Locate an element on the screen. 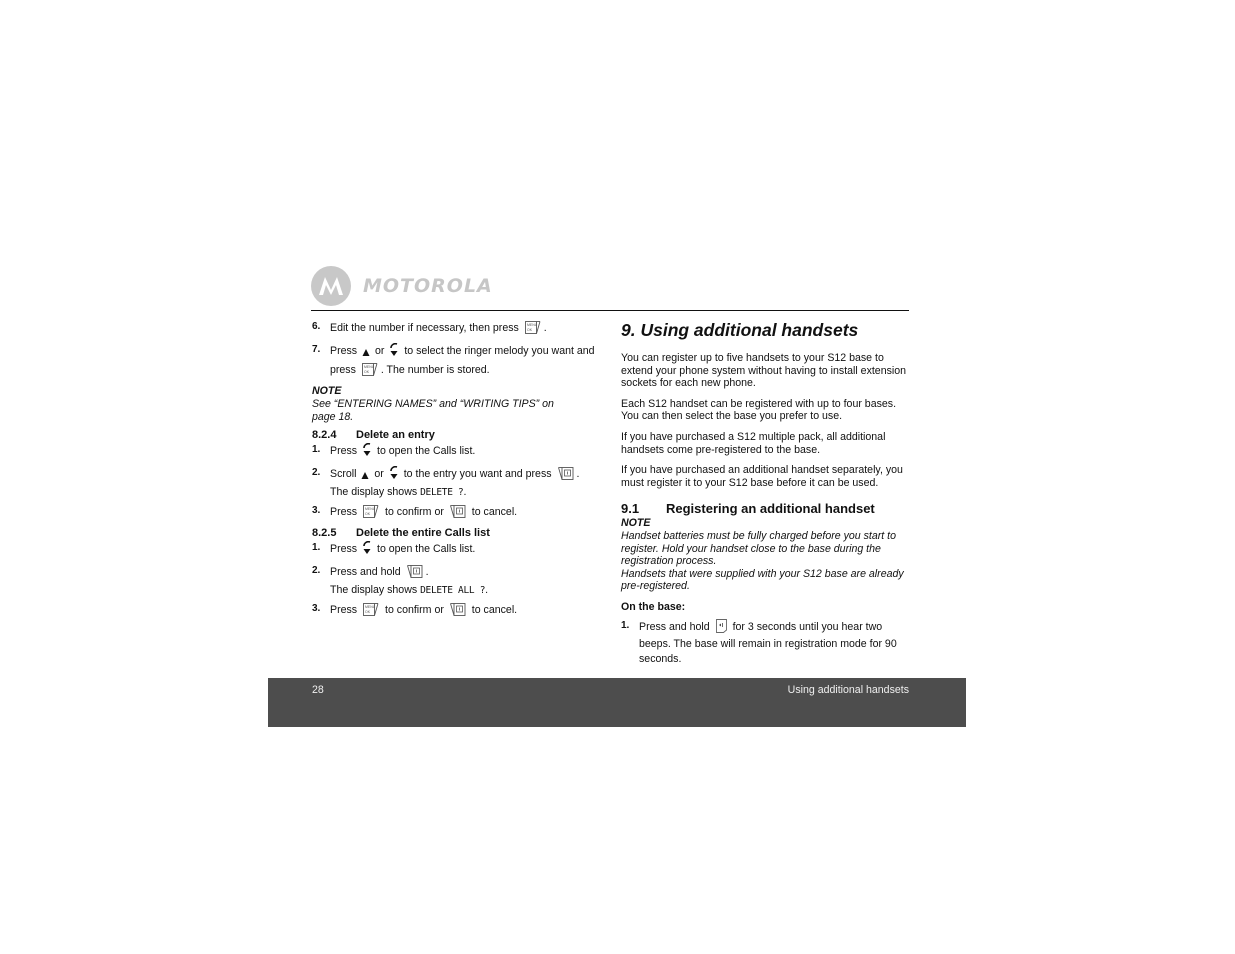  section-title: Delete the entire Calls list is located at coordinates (423, 533).